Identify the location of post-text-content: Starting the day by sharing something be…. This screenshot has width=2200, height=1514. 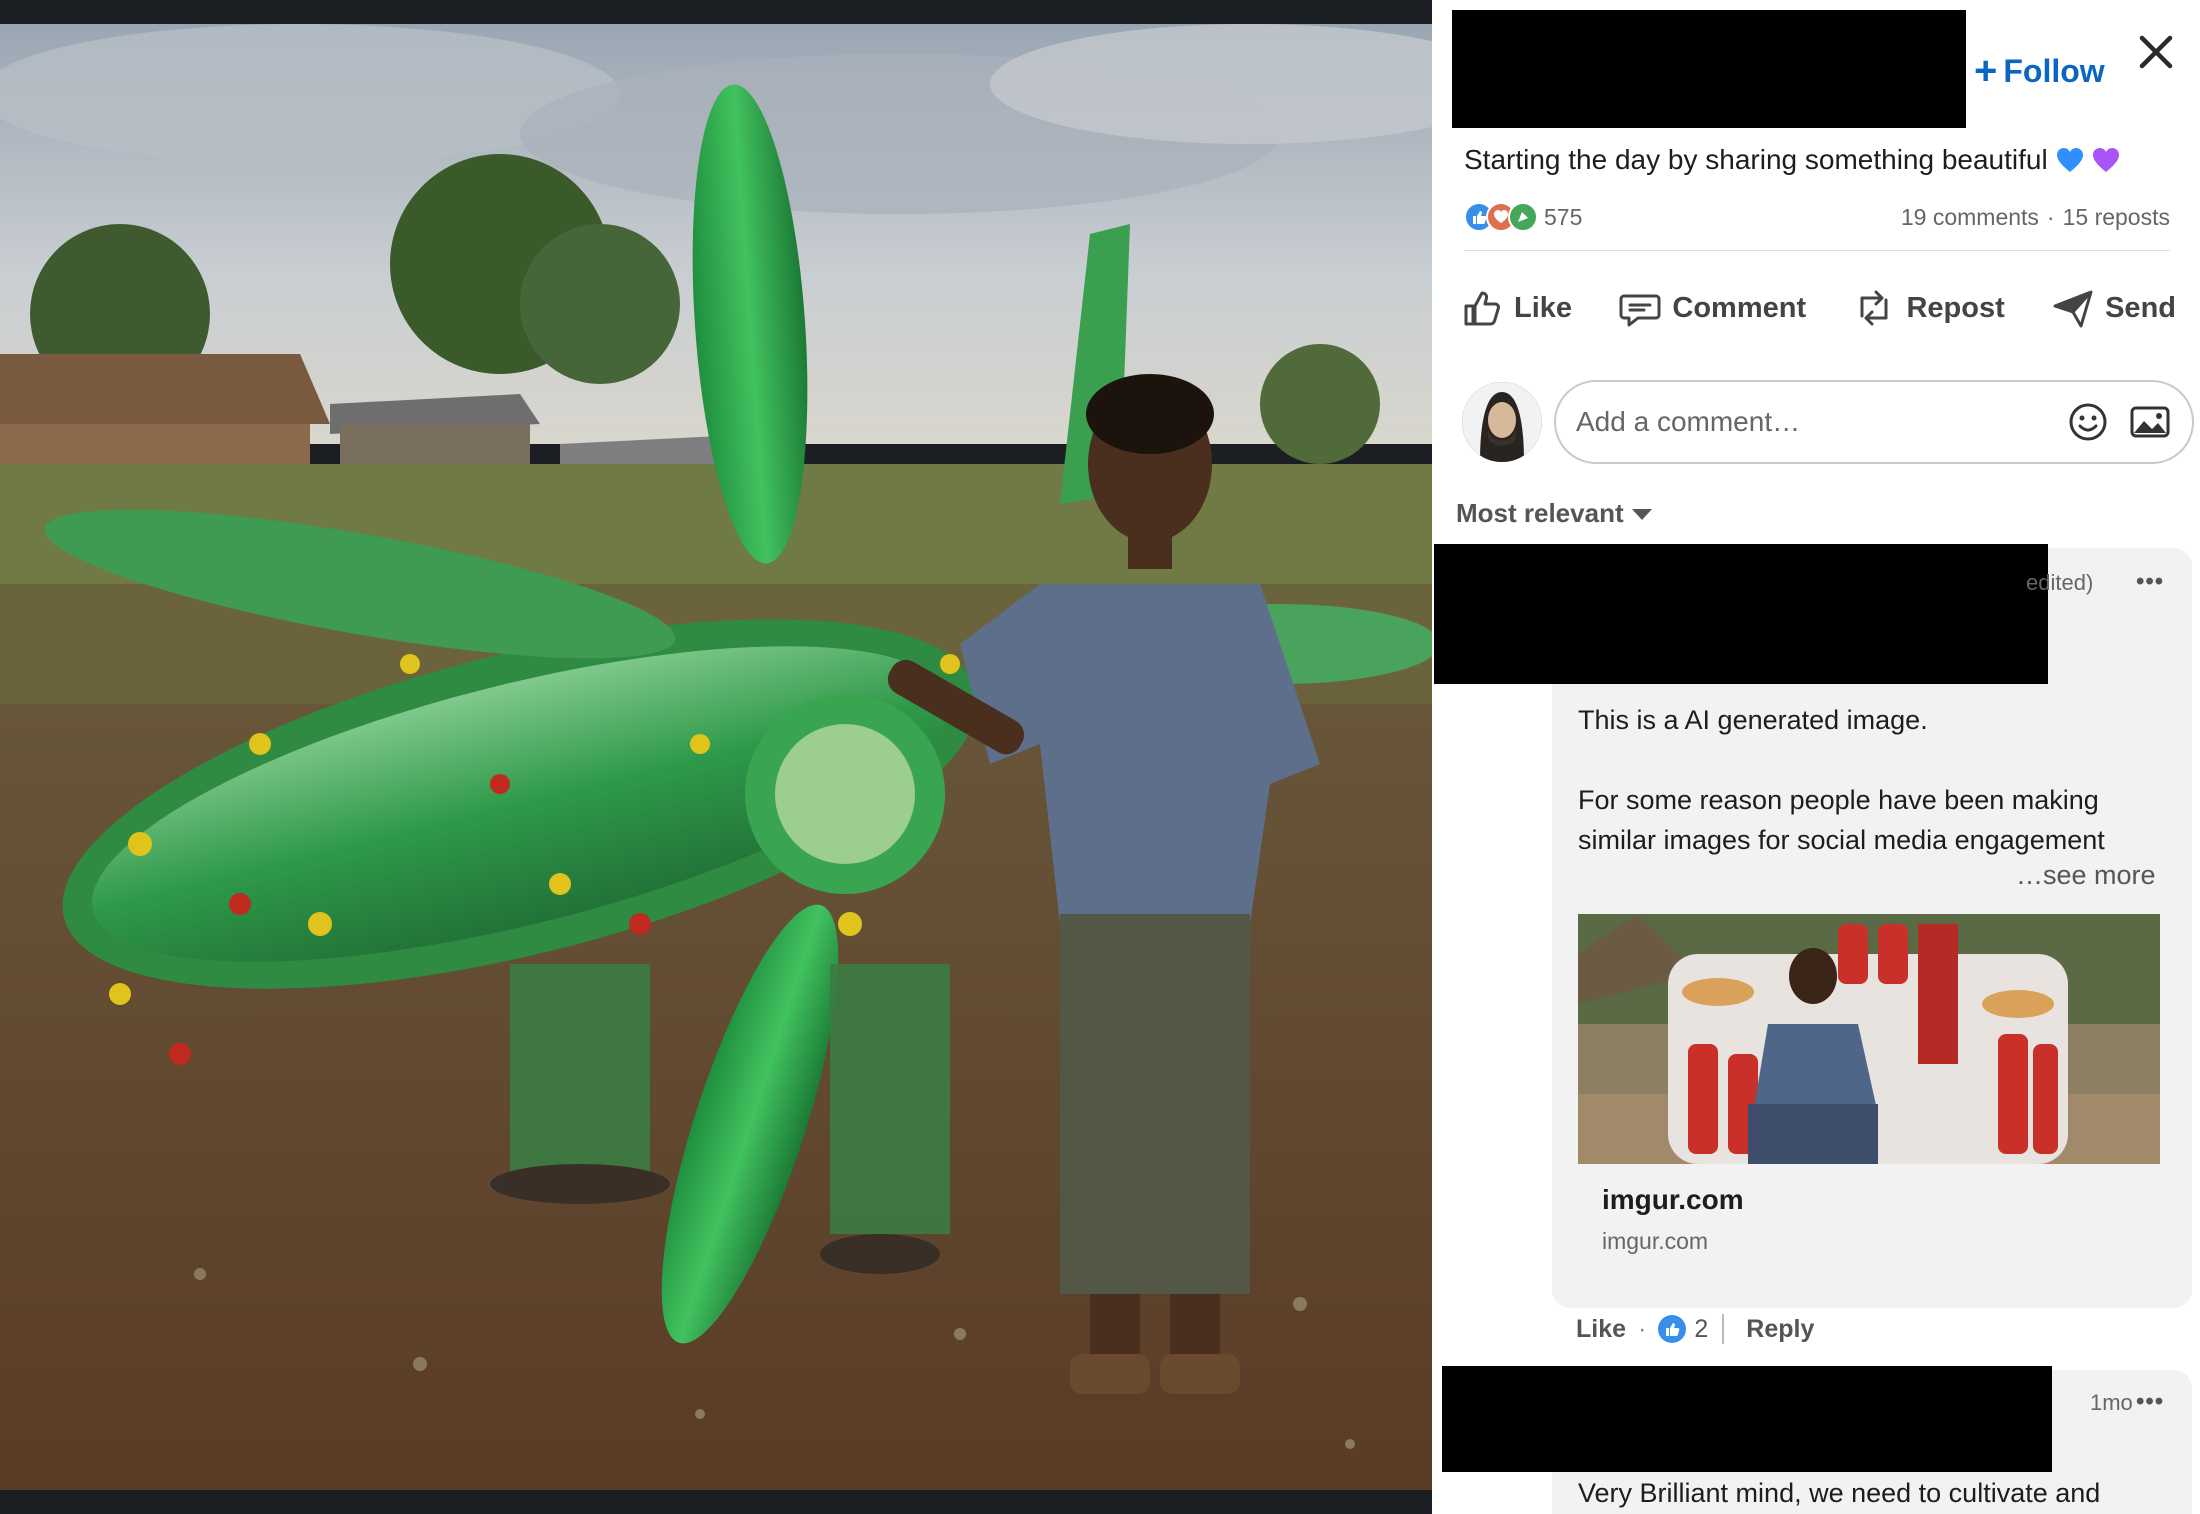
(1756, 159).